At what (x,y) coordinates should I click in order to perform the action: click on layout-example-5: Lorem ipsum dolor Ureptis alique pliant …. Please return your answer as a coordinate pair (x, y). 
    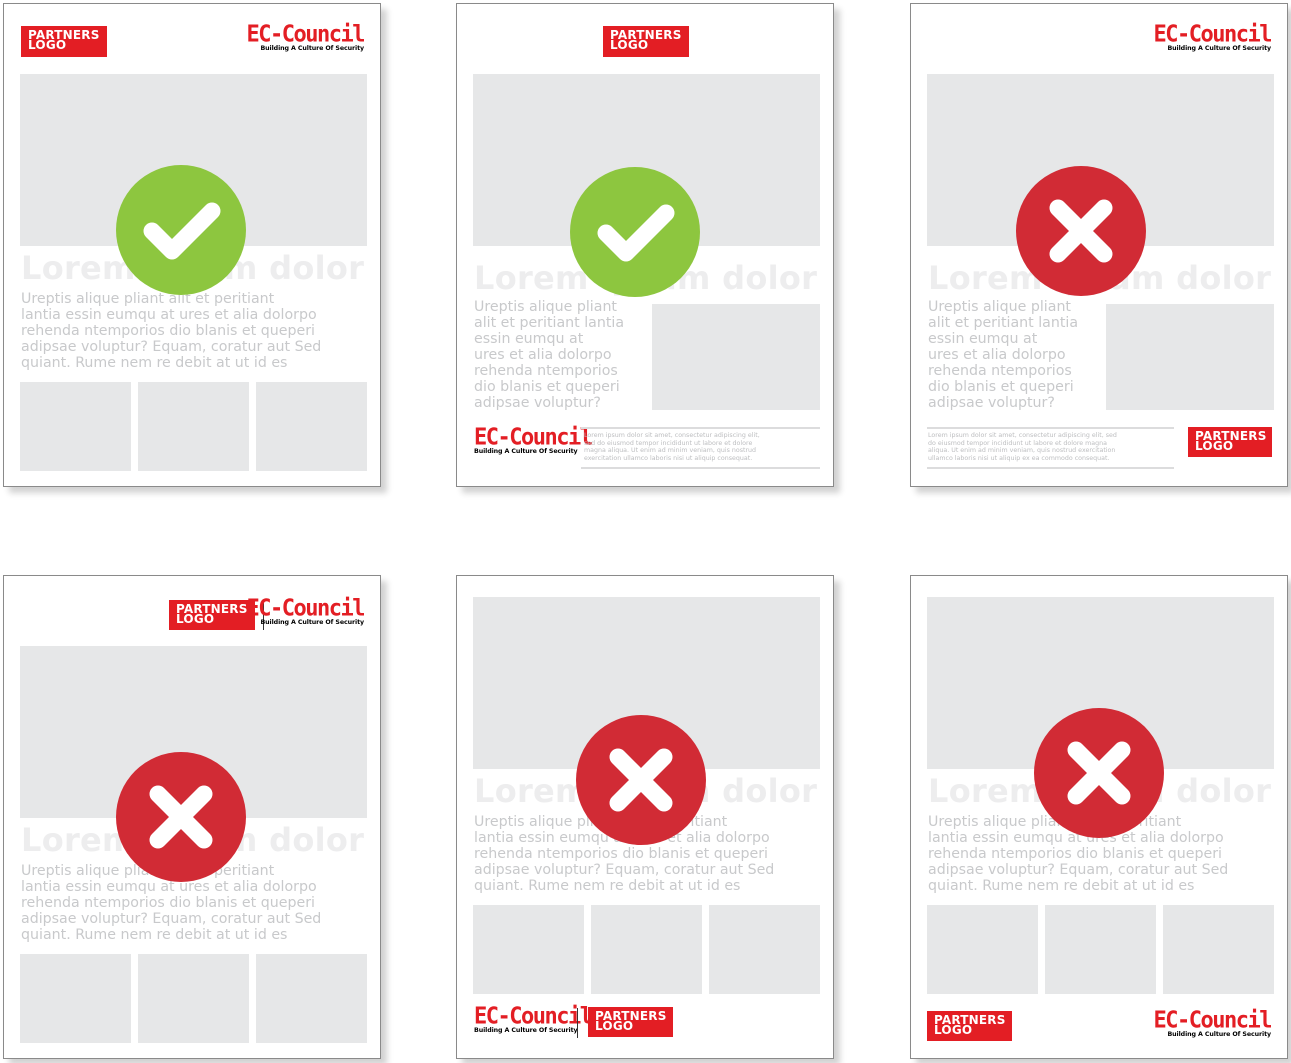
    Looking at the image, I should click on (645, 817).